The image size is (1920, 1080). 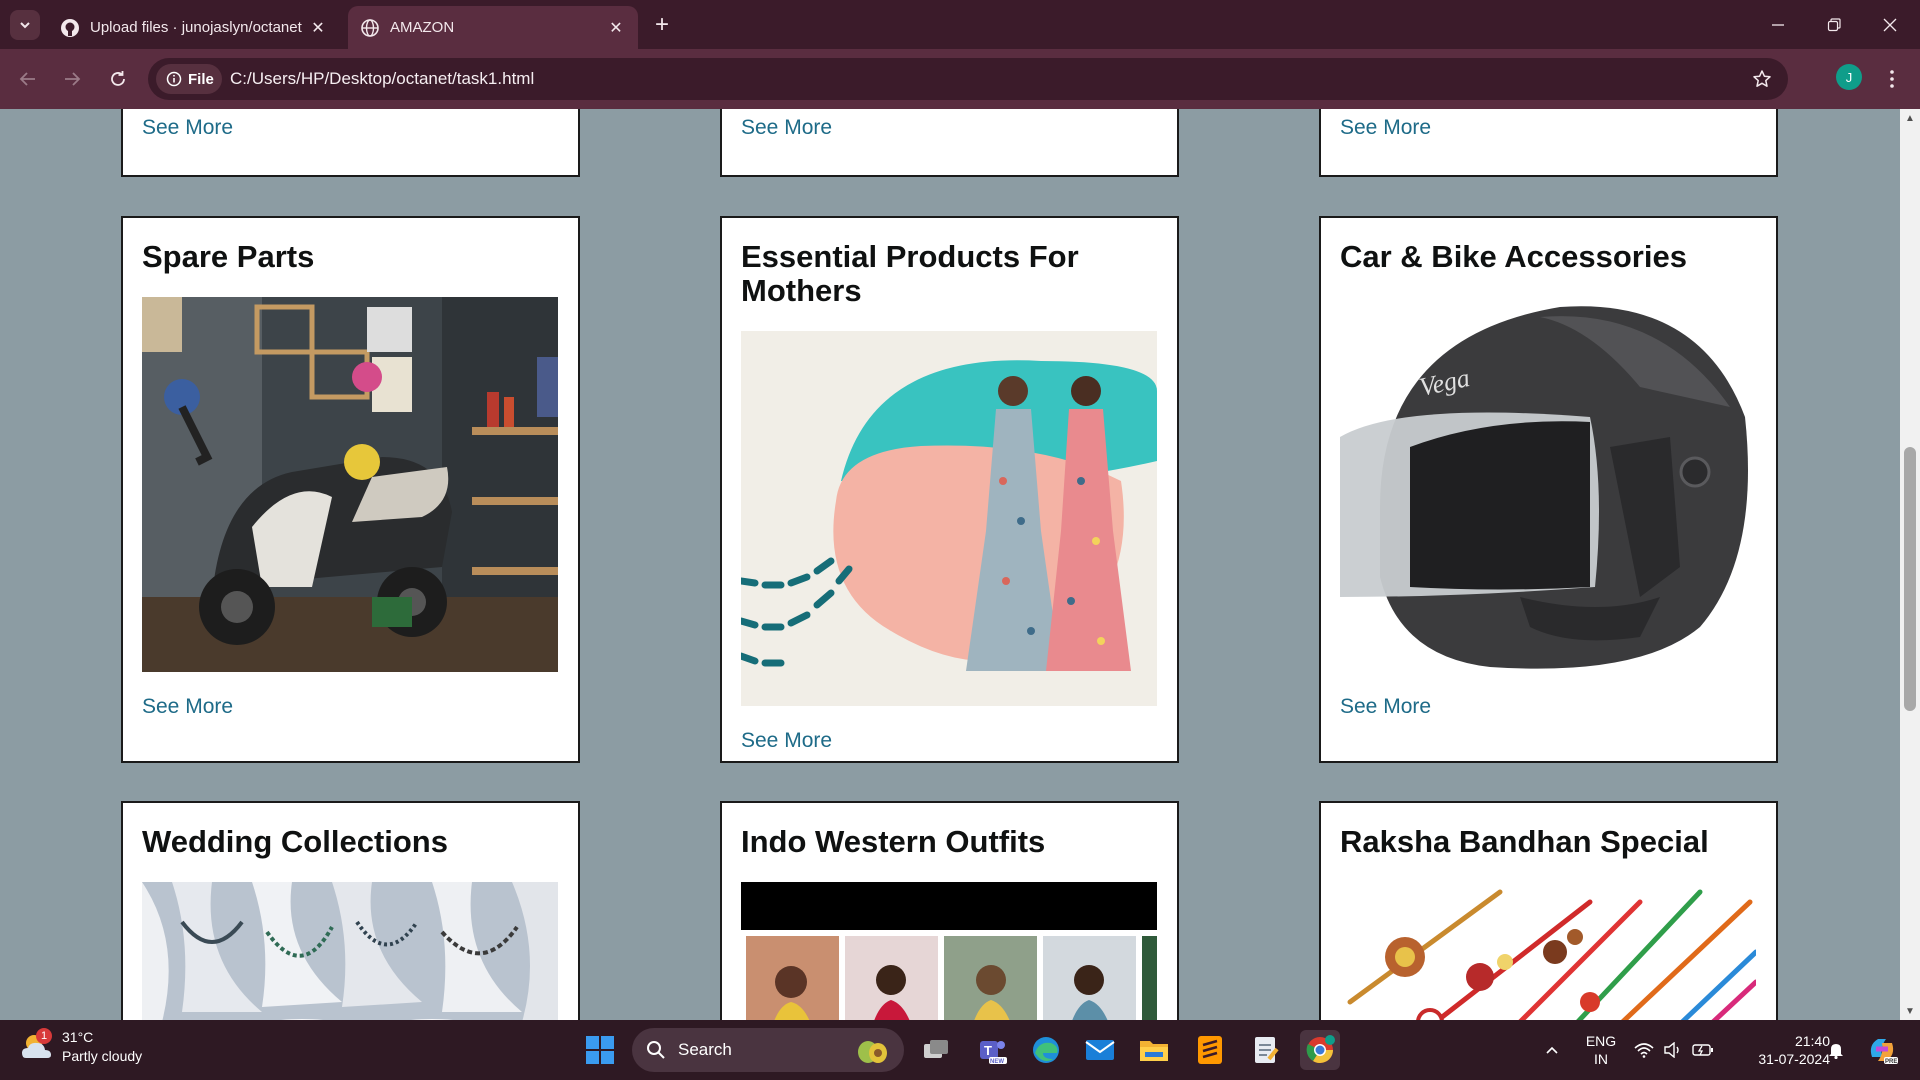 I want to click on helmet-image: Vega, so click(x=1548, y=484).